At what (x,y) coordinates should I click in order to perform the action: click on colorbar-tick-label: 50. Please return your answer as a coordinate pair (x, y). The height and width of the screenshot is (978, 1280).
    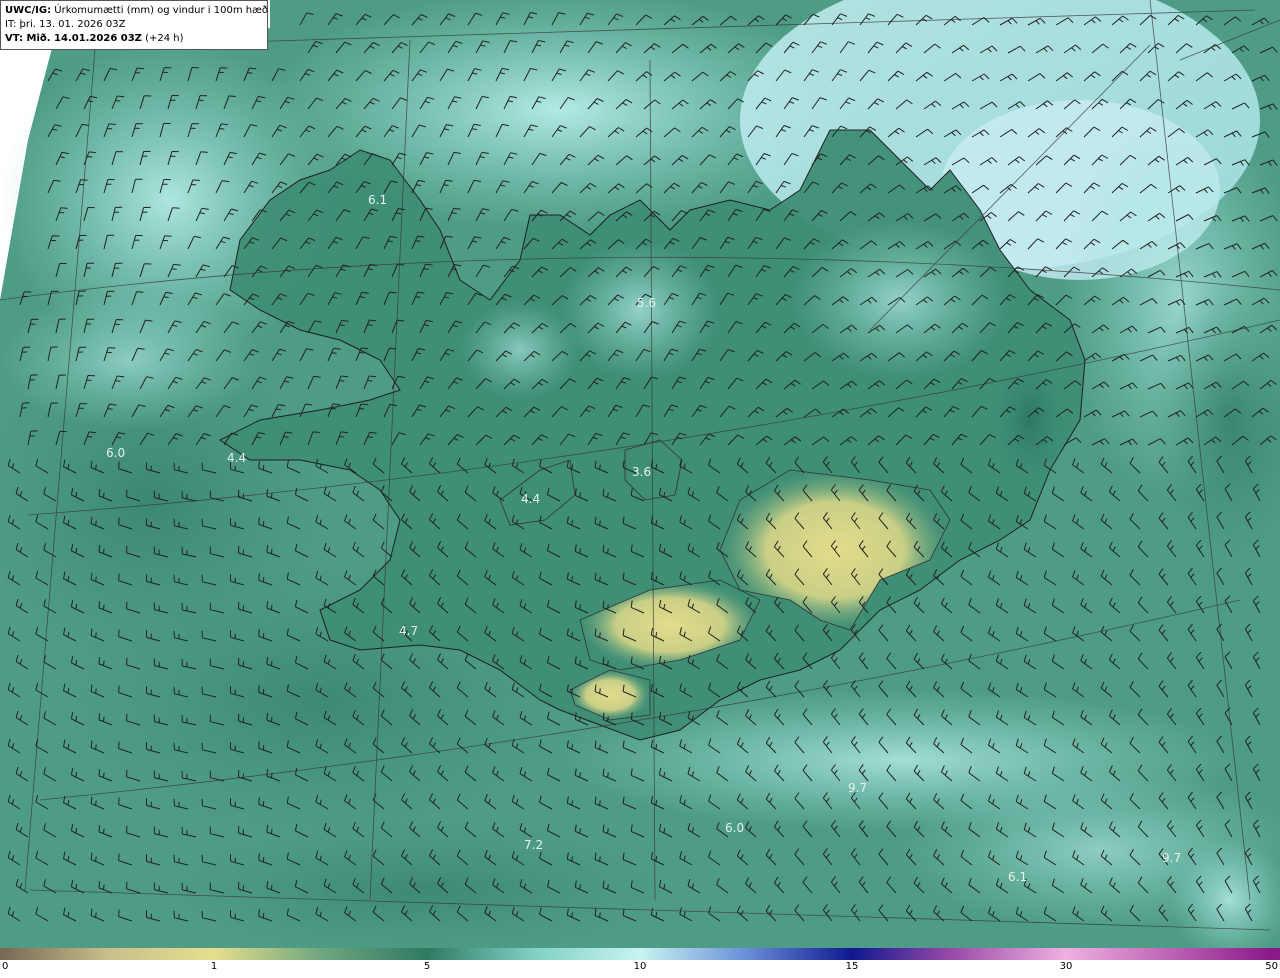
    Looking at the image, I should click on (1271, 966).